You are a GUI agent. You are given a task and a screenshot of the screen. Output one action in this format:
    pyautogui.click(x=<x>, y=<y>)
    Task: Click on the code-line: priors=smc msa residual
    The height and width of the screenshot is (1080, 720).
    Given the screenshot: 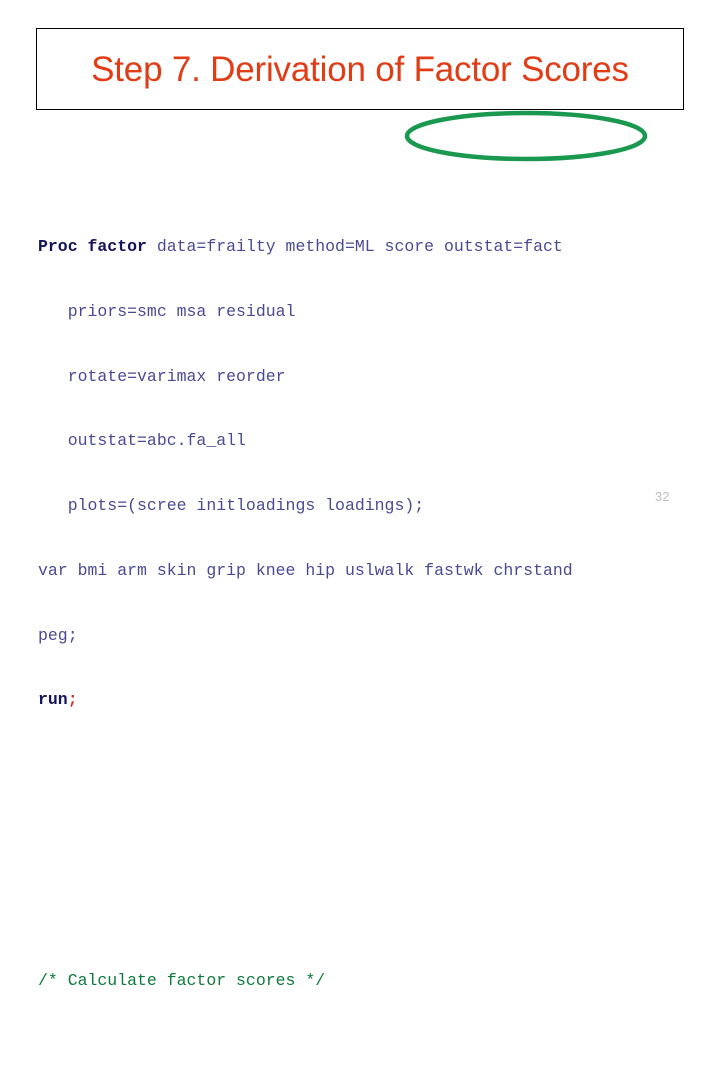 What is the action you would take?
    pyautogui.click(x=167, y=311)
    